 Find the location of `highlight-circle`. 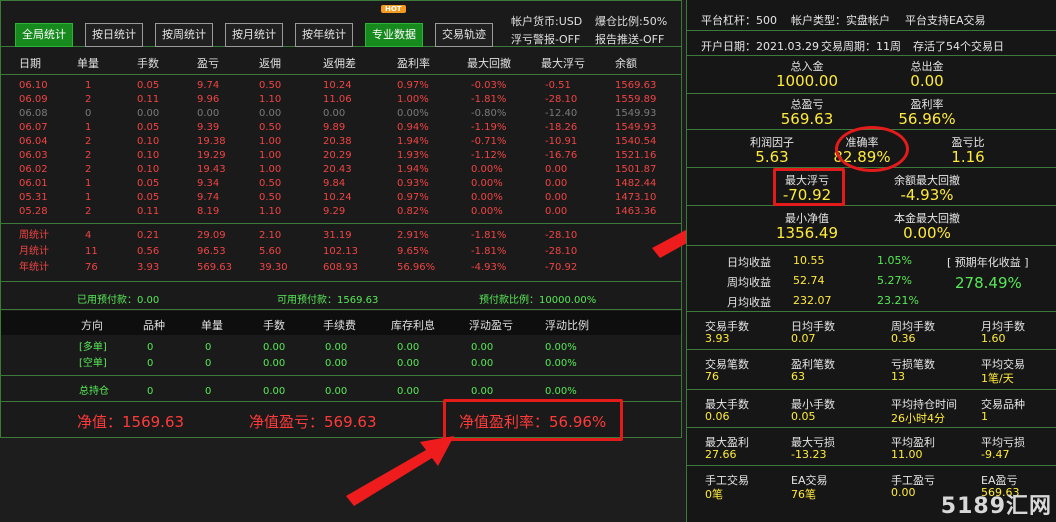

highlight-circle is located at coordinates (872, 149).